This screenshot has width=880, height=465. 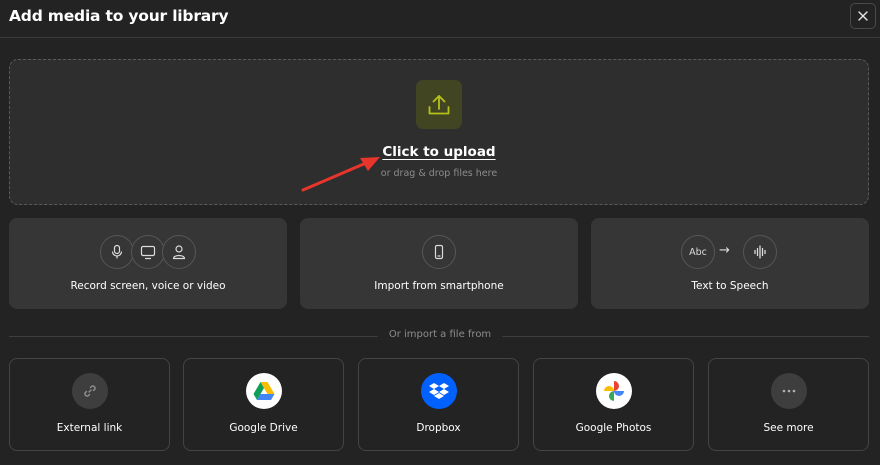 What do you see at coordinates (439, 173) in the screenshot?
I see `drag-drop-hint: or drag & drop files here` at bounding box center [439, 173].